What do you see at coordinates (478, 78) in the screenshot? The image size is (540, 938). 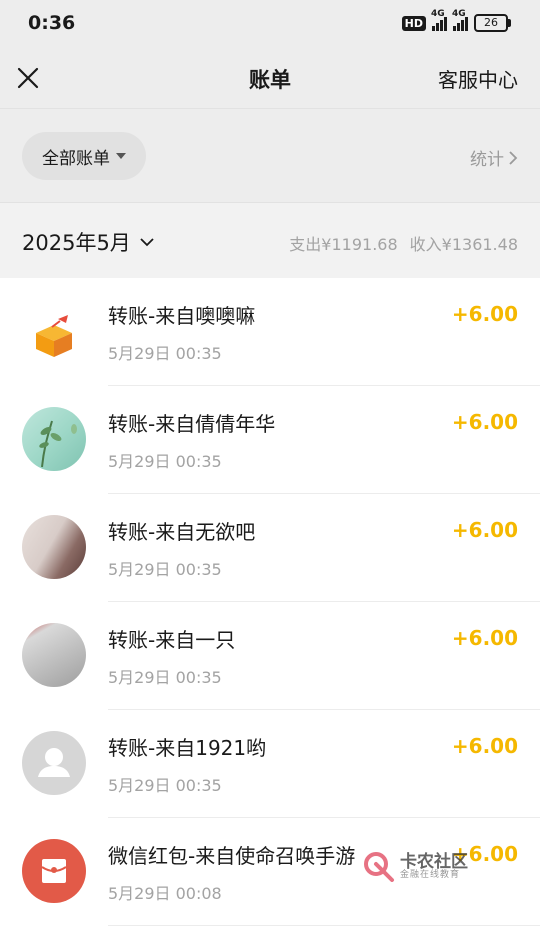 I see `customer-service-link: 客服中心` at bounding box center [478, 78].